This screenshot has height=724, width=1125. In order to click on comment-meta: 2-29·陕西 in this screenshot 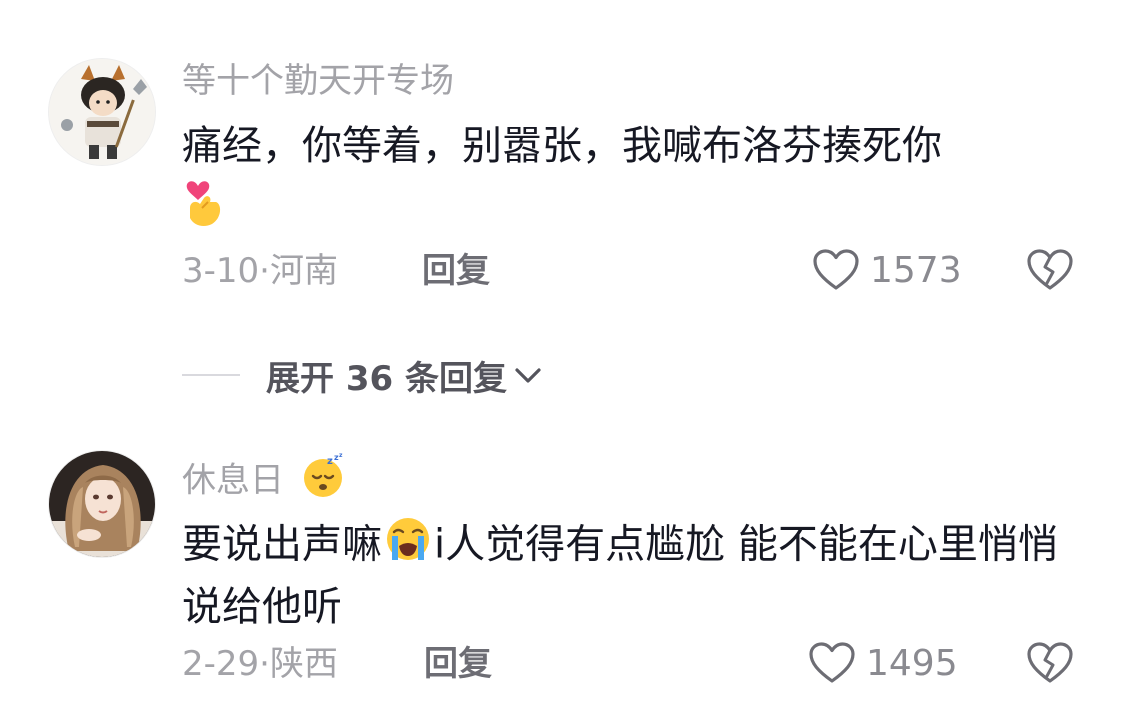, I will do `click(260, 664)`.